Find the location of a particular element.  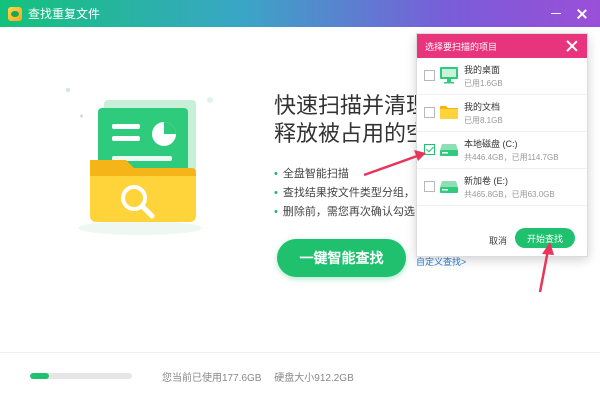

item-name: 本地磁盘 (C:) is located at coordinates (491, 144).